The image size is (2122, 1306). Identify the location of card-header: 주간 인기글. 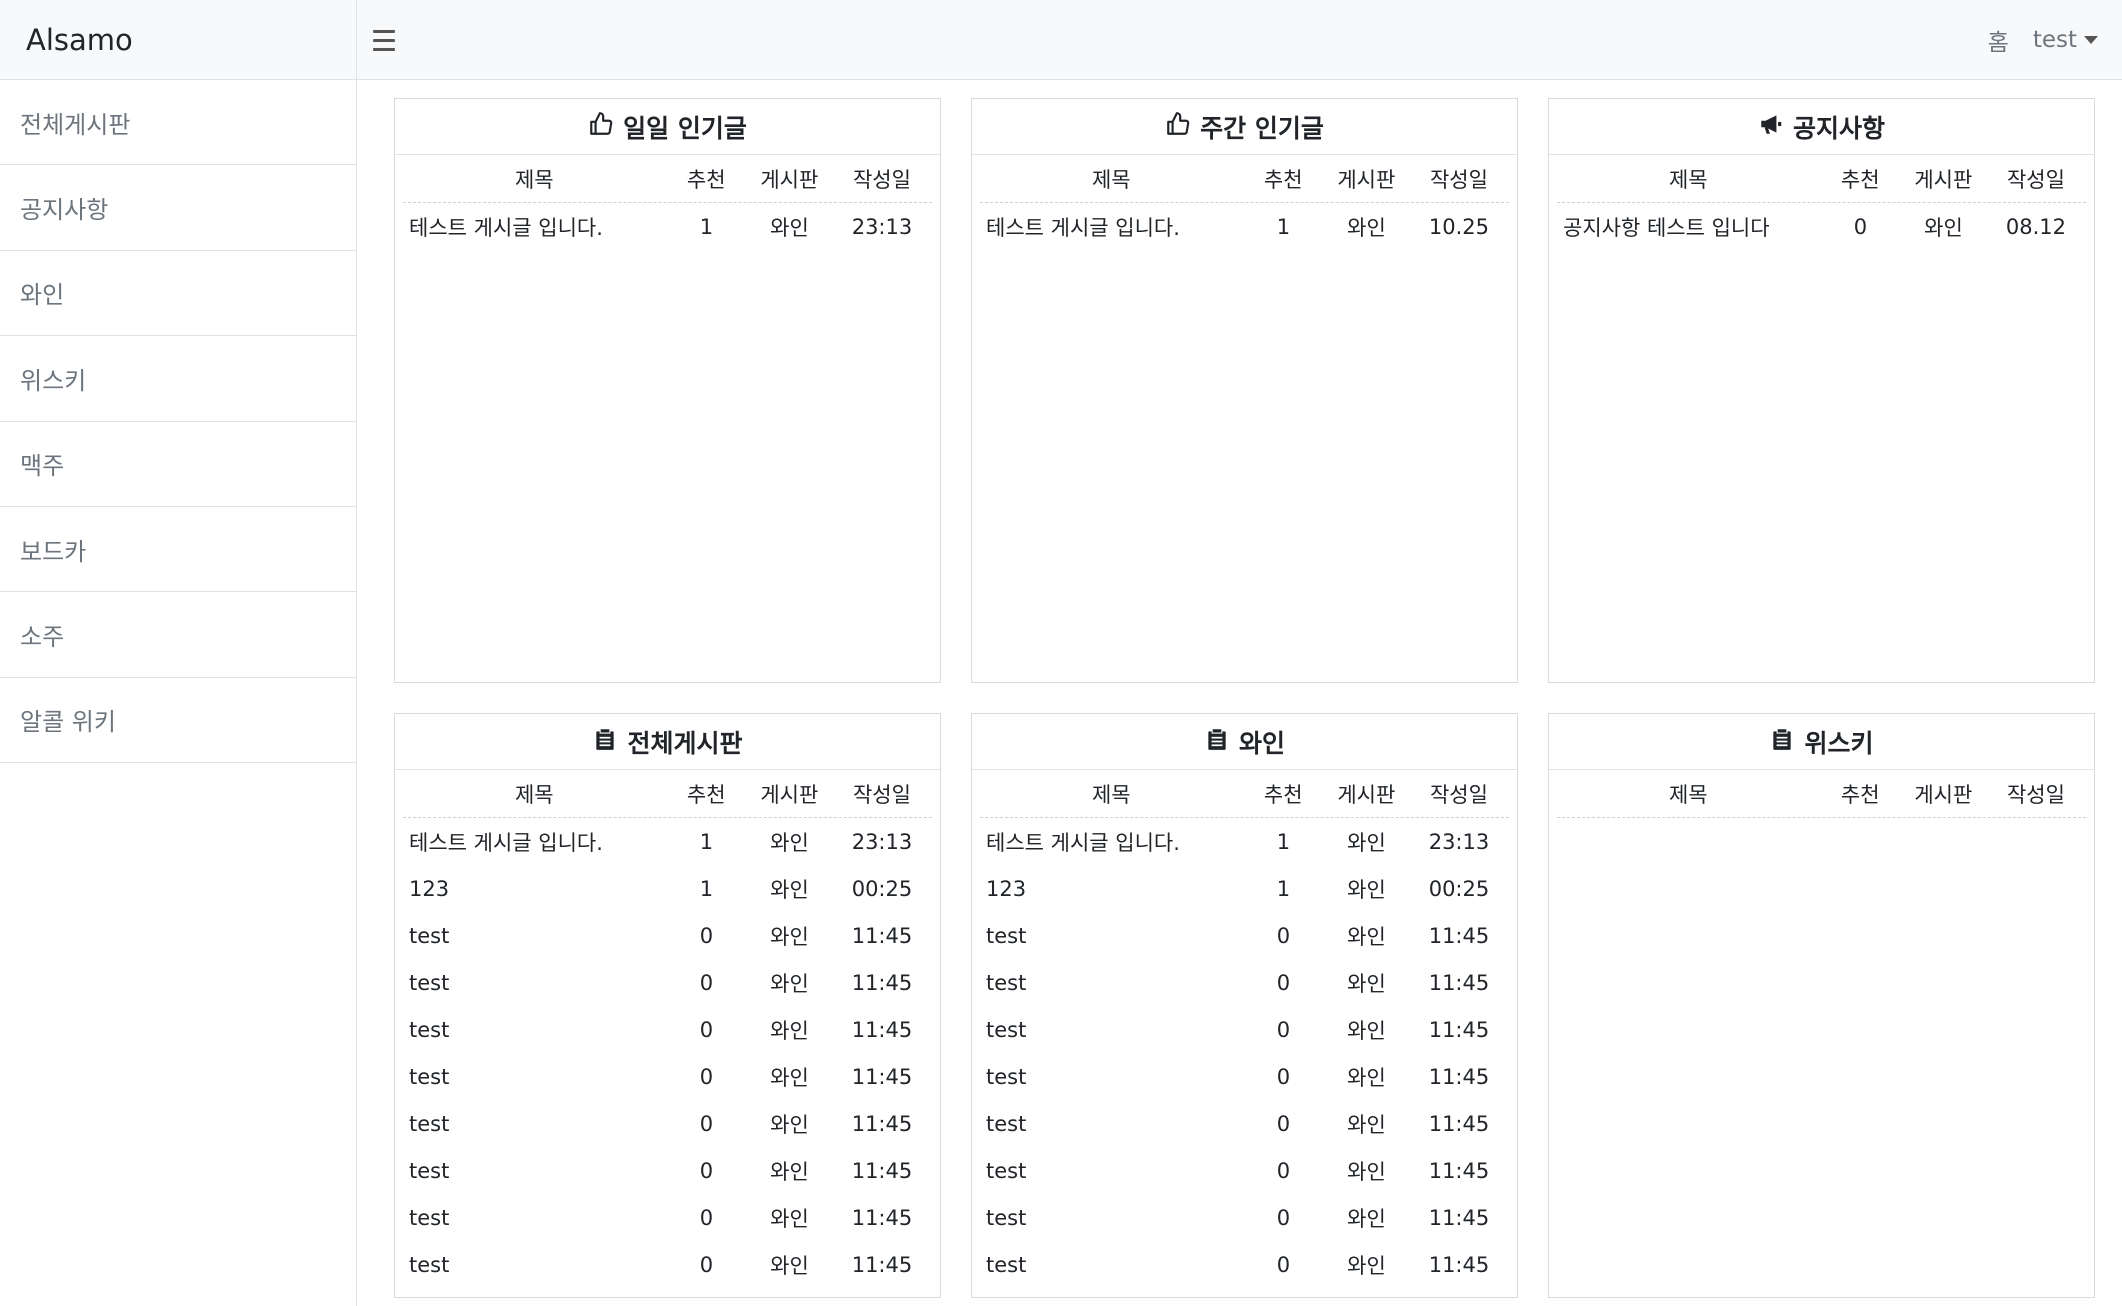
(1244, 127).